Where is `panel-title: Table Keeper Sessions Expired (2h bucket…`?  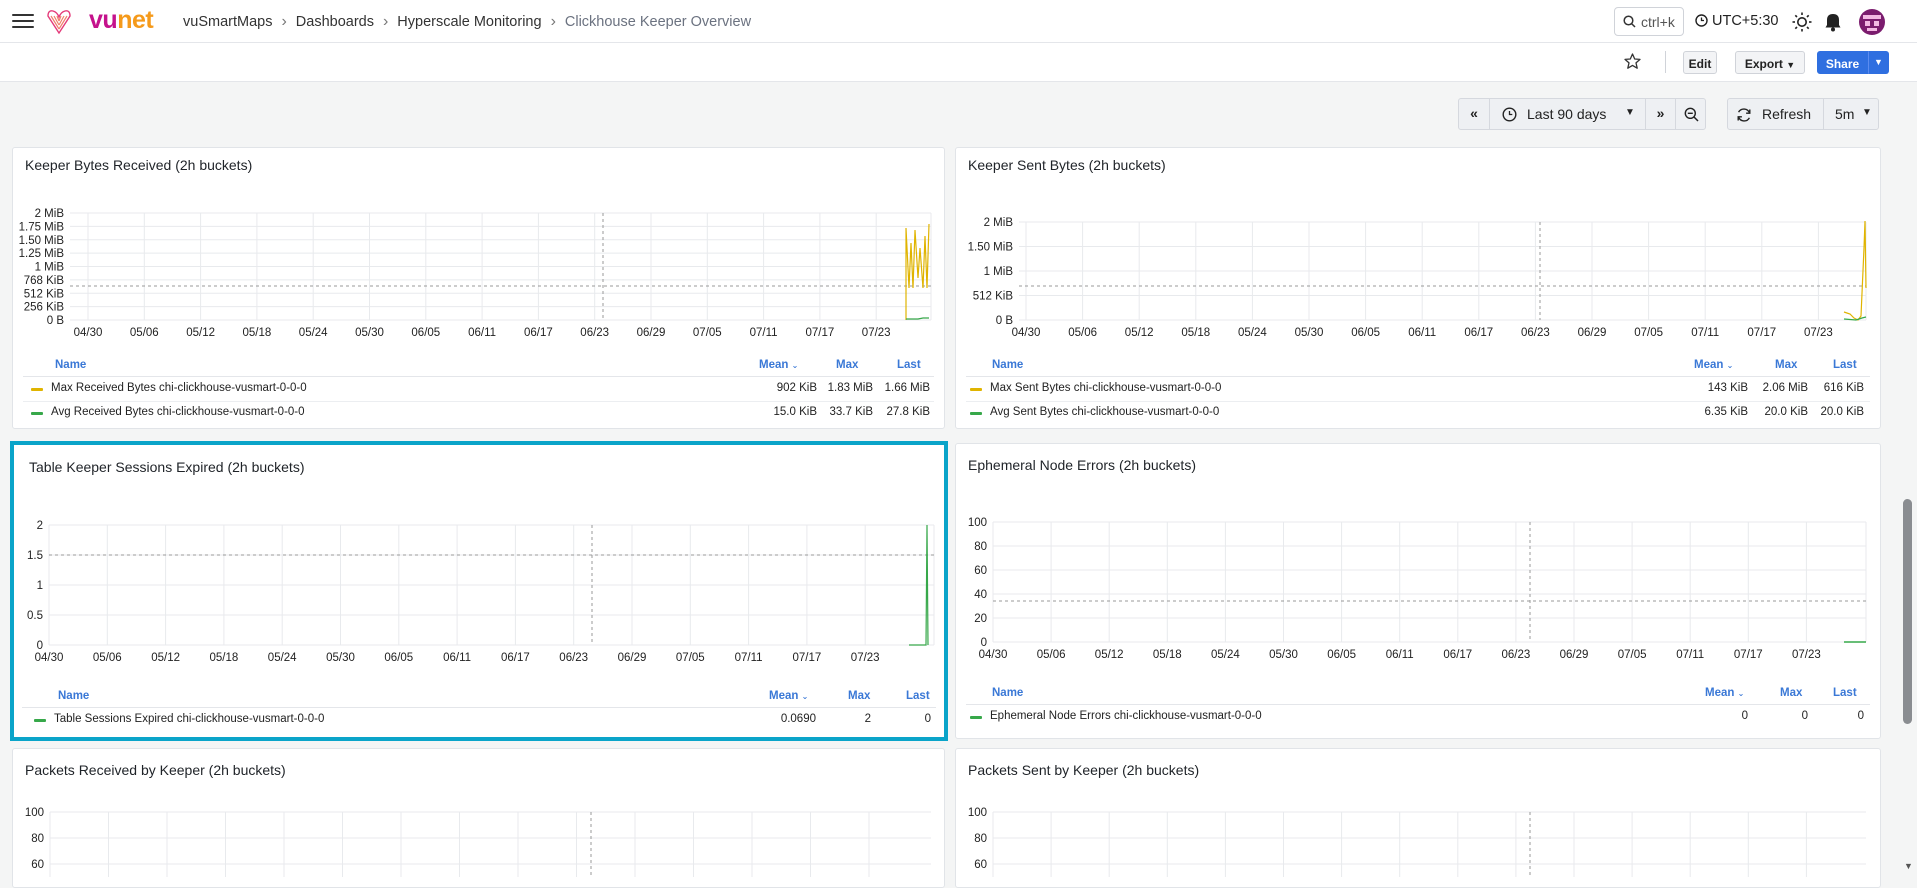
panel-title: Table Keeper Sessions Expired (2h bucket… is located at coordinates (167, 467).